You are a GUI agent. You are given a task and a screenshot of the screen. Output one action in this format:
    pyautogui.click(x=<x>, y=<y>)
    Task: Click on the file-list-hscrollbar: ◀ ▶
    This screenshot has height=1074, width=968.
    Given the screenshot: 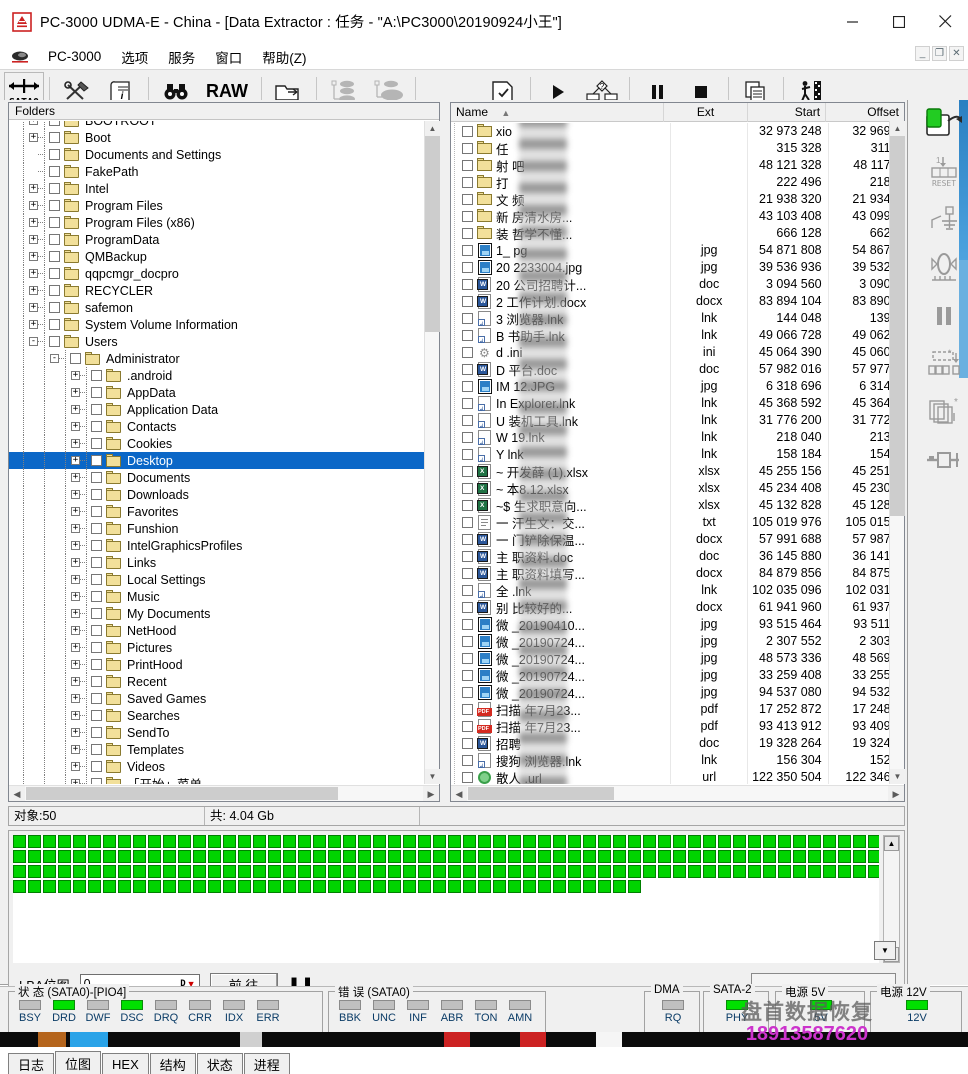 What is the action you would take?
    pyautogui.click(x=677, y=793)
    